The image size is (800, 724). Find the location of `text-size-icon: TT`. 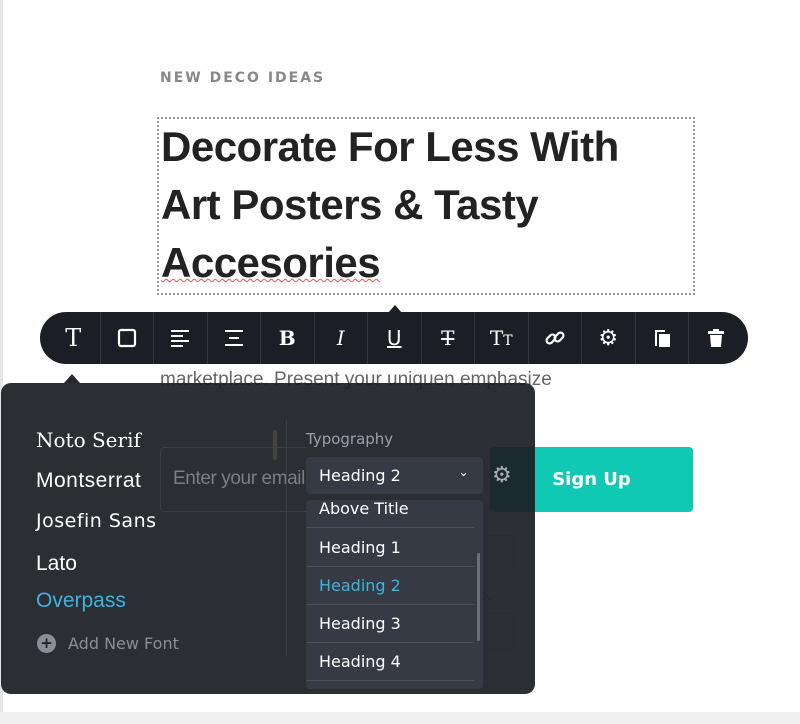

text-size-icon: TT is located at coordinates (501, 338).